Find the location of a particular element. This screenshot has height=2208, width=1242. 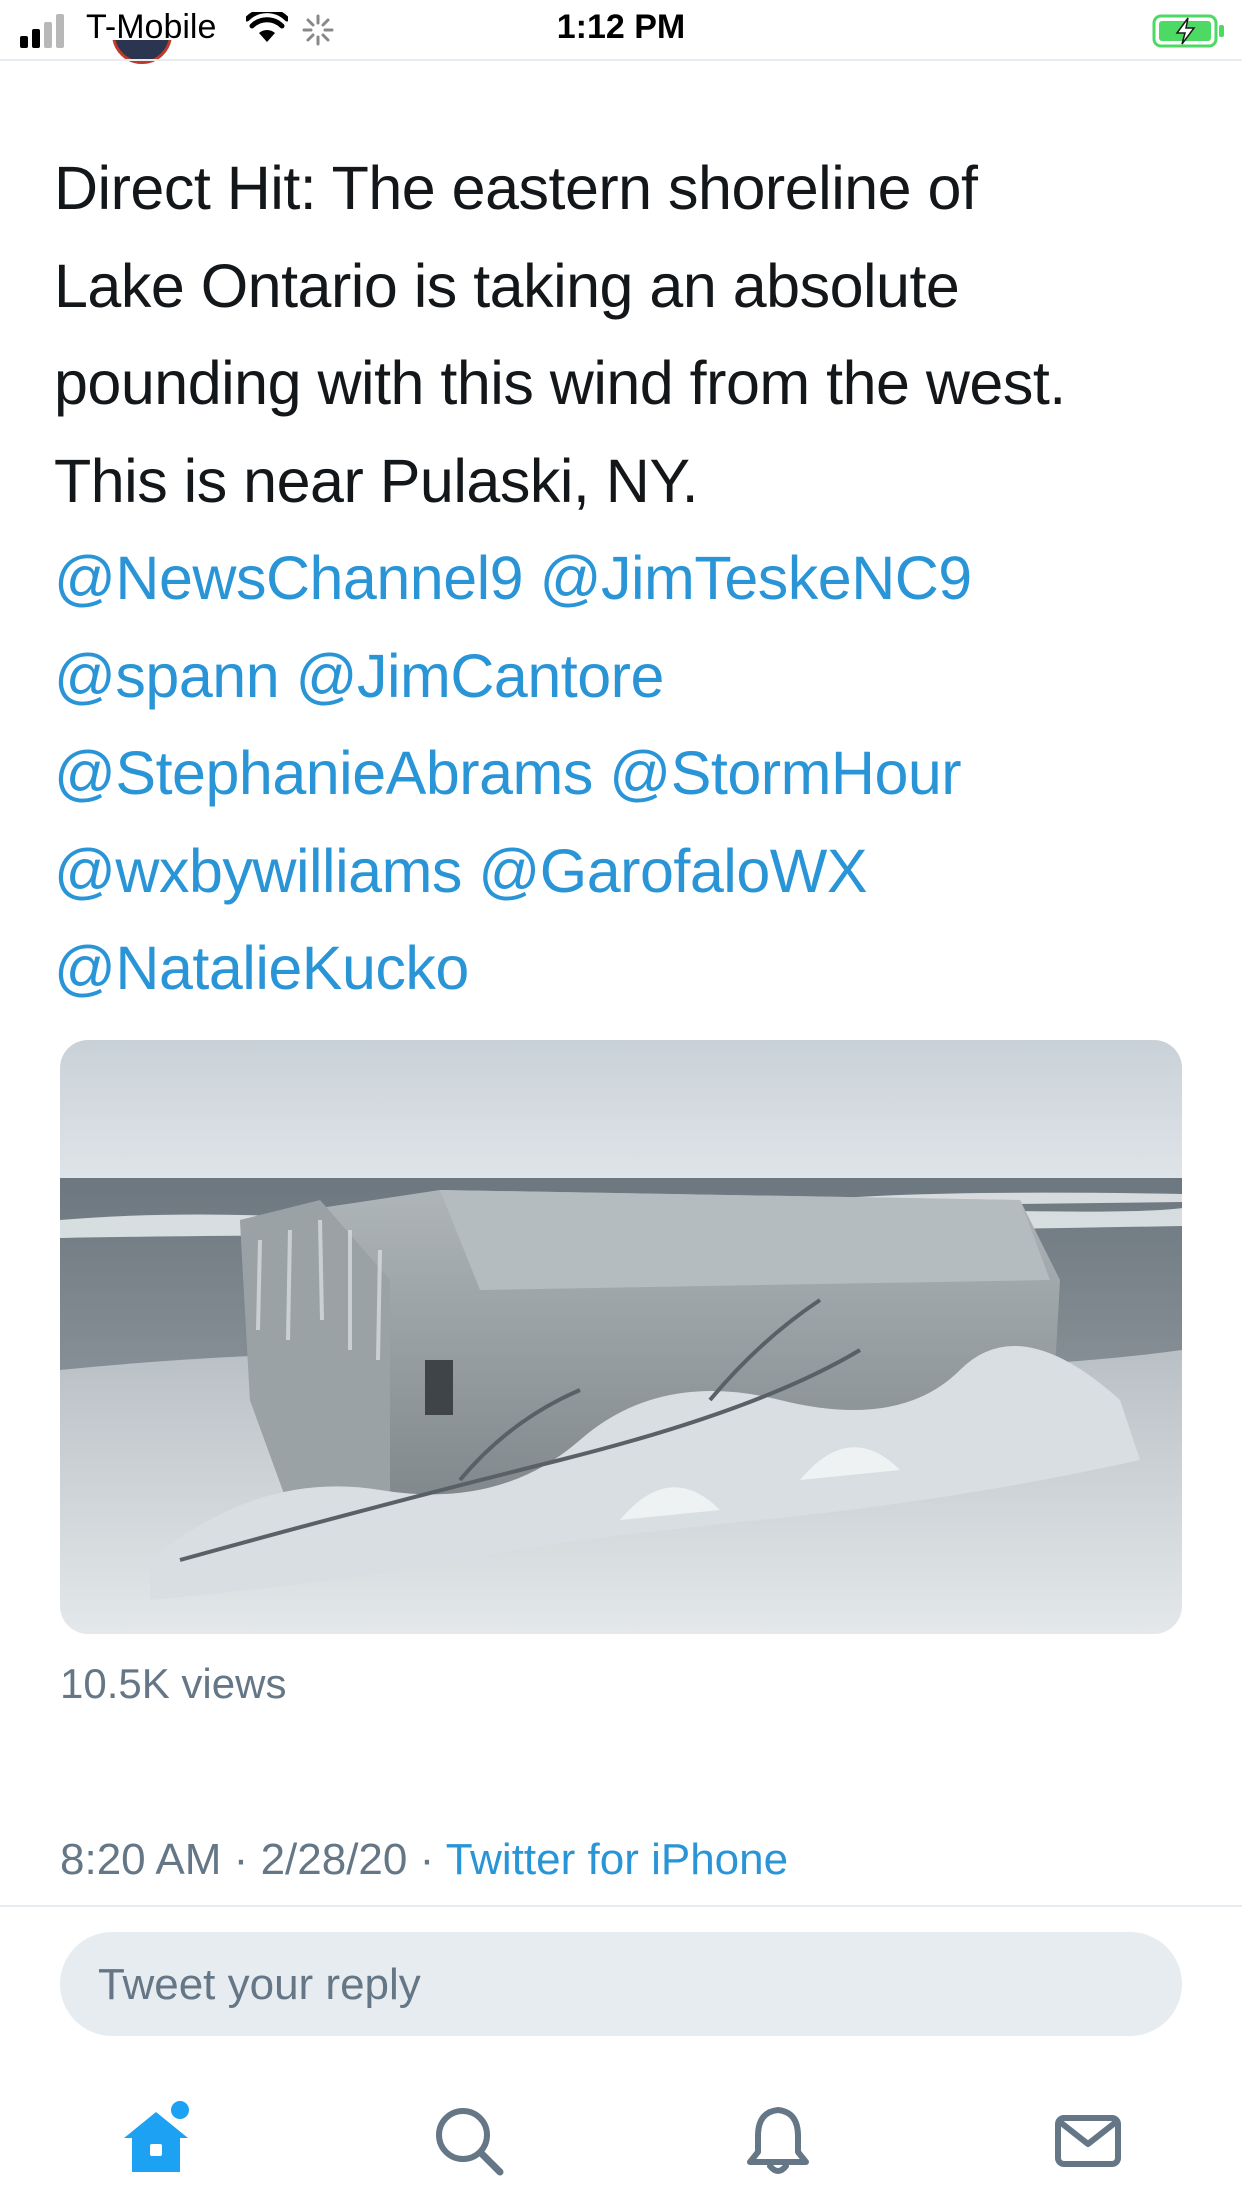

home-icon is located at coordinates (156, 2136).